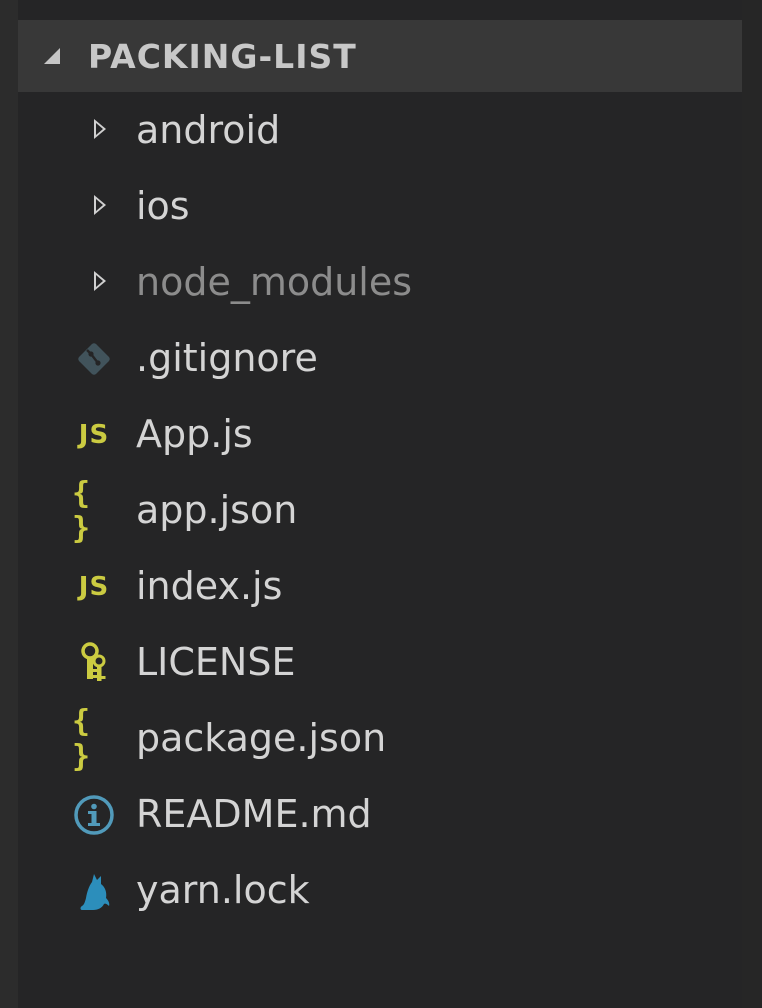 The image size is (762, 1008). I want to click on git-icon, so click(94, 359).